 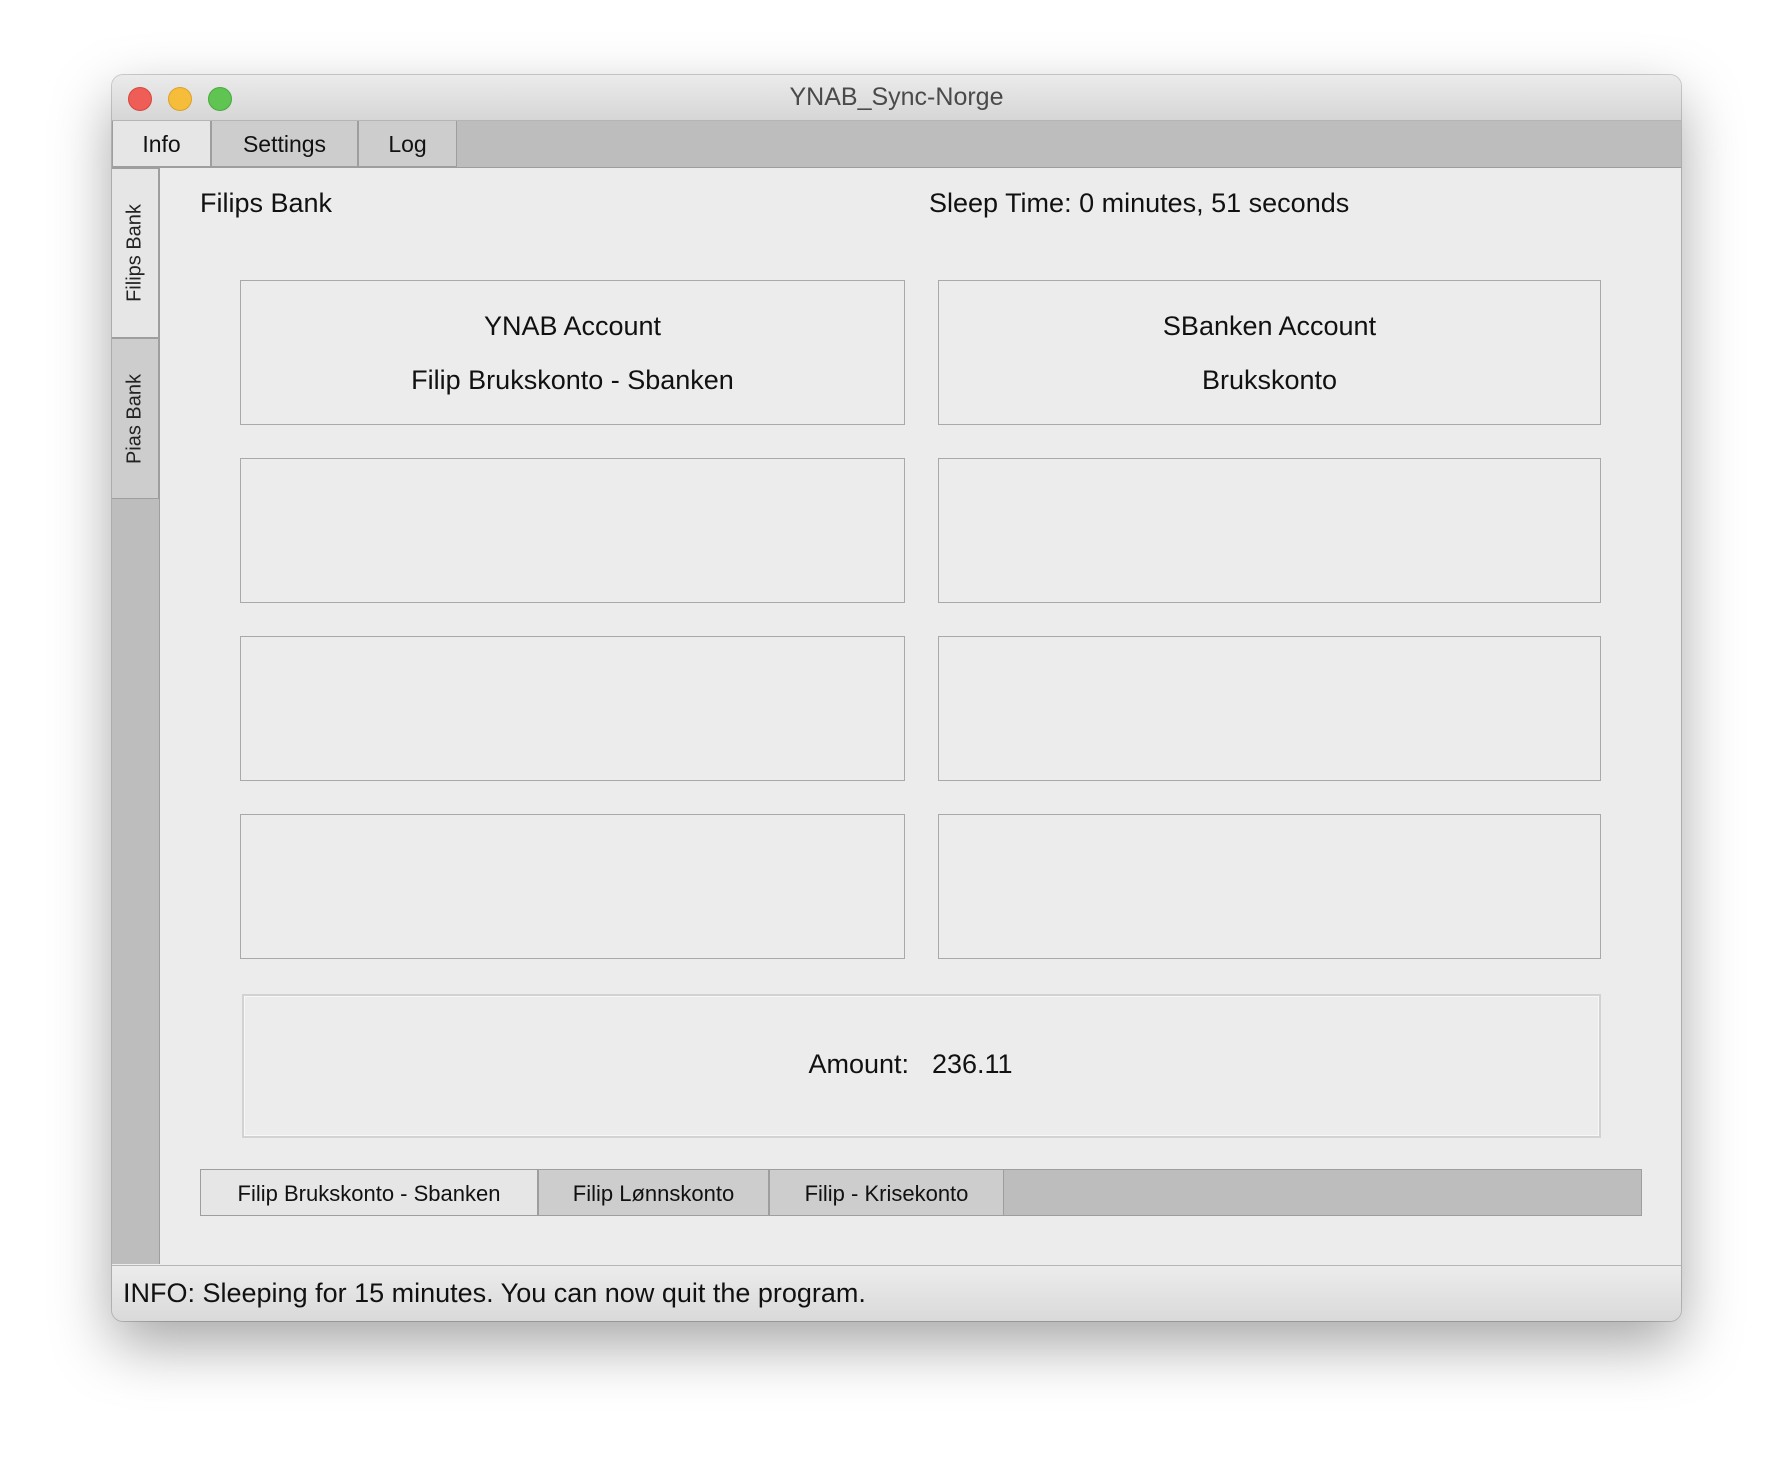 I want to click on window-title: YNAB_Sync-Norge, so click(x=896, y=97).